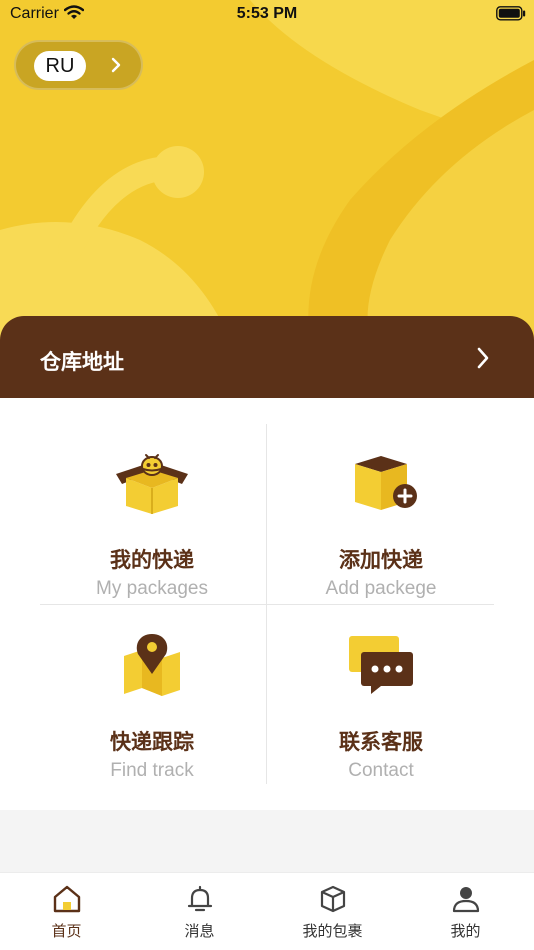 The width and height of the screenshot is (534, 950). I want to click on my-packages-subtitle: My packages, so click(152, 588).